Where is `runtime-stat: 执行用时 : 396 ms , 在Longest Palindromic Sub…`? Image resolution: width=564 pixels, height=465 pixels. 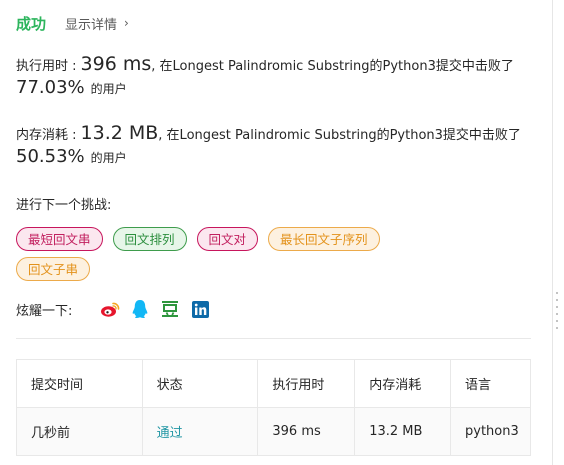
runtime-stat: 执行用时 : 396 ms , 在Longest Palindromic Sub… is located at coordinates (281, 76).